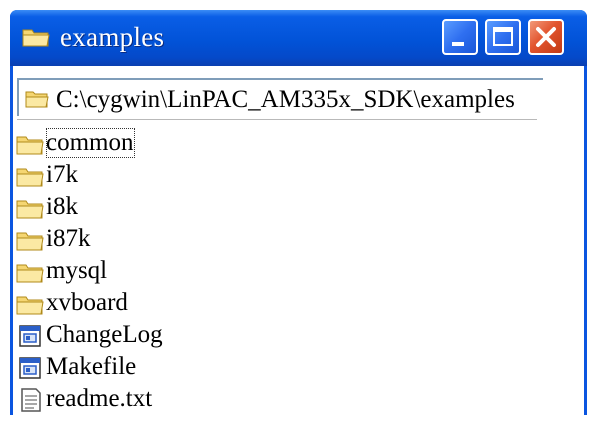 Image resolution: width=597 pixels, height=421 pixels. I want to click on minimize-icon, so click(458, 44).